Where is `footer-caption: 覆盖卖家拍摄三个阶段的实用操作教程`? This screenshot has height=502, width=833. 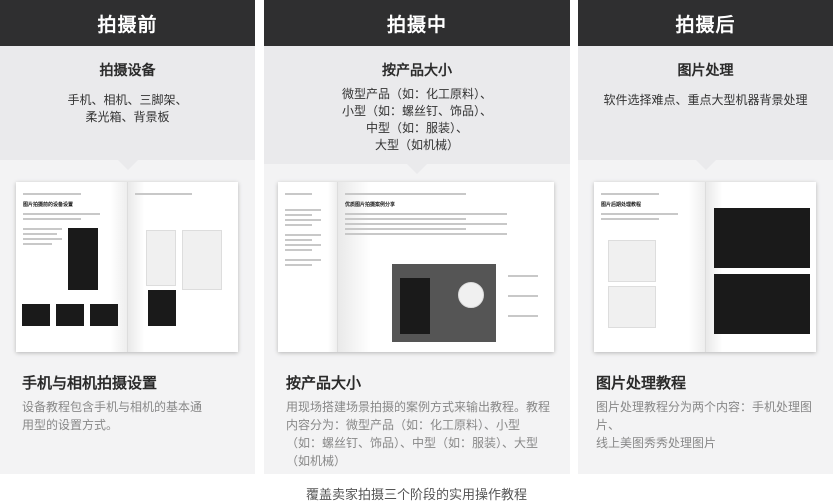 footer-caption: 覆盖卖家拍摄三个阶段的实用操作教程 is located at coordinates (416, 495).